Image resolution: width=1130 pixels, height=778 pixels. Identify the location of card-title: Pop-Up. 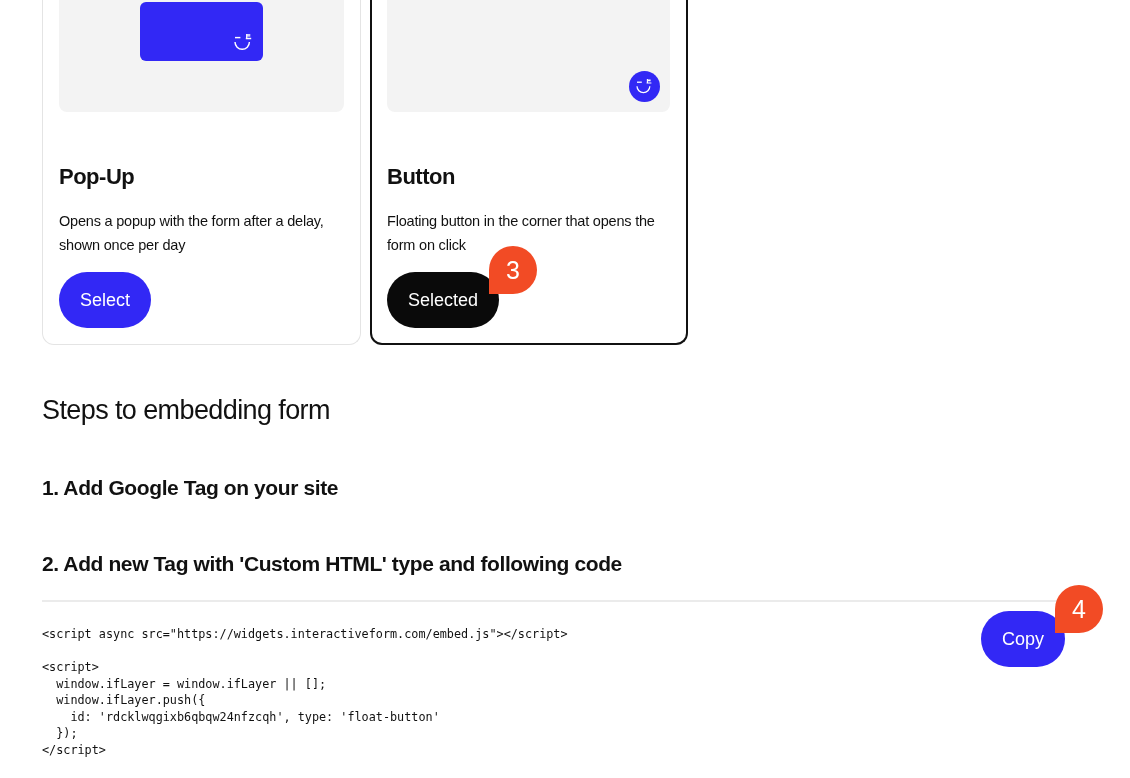
(97, 177).